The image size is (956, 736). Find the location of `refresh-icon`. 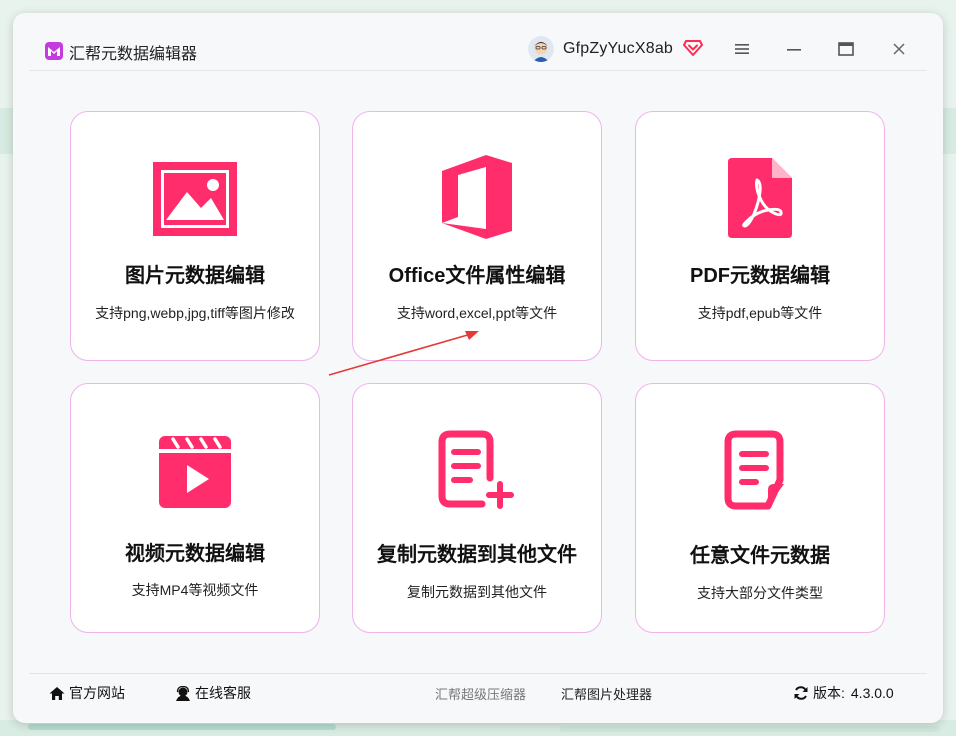

refresh-icon is located at coordinates (801, 693).